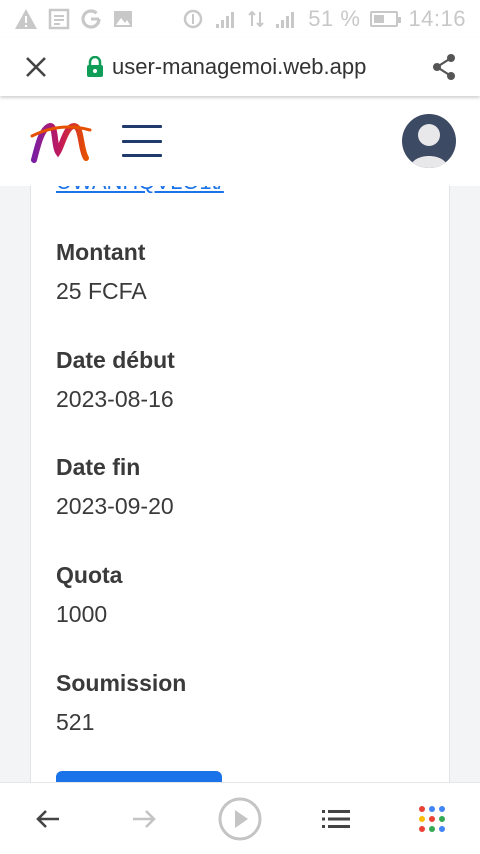  I want to click on play-icon, so click(240, 818).